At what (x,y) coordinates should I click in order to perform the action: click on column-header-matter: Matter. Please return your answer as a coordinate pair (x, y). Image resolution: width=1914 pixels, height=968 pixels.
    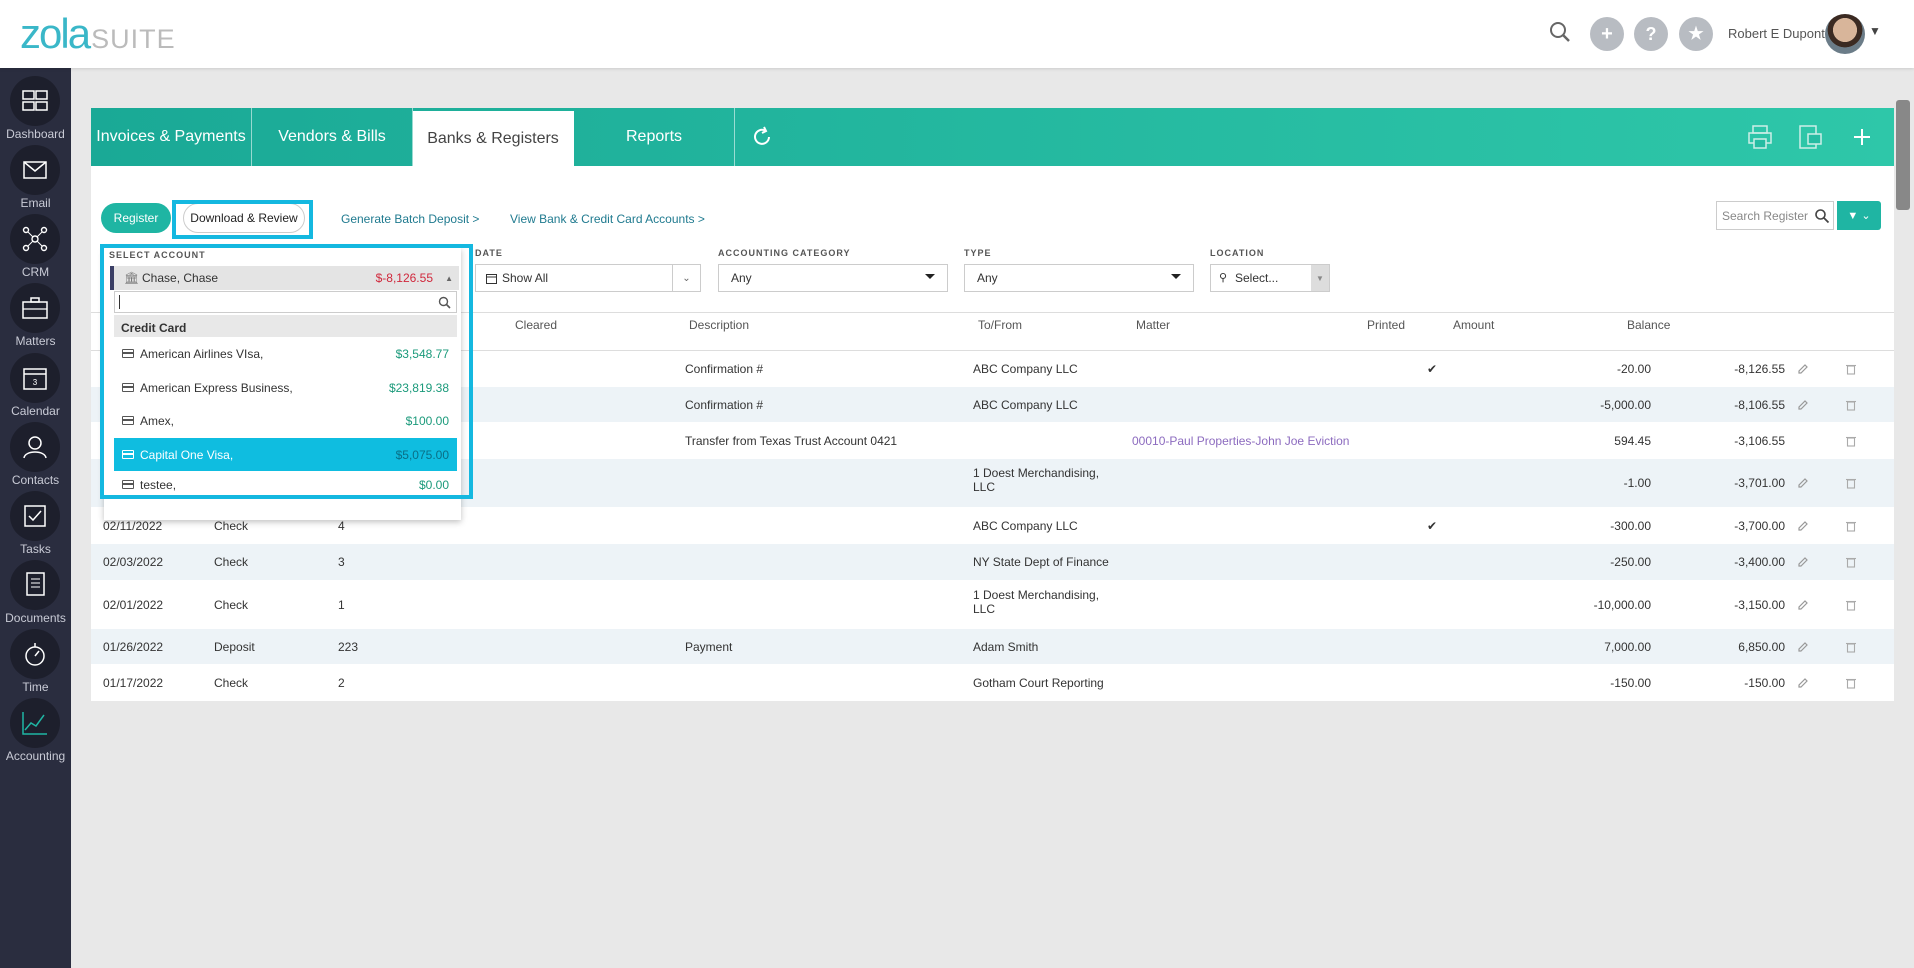
    Looking at the image, I should click on (1153, 325).